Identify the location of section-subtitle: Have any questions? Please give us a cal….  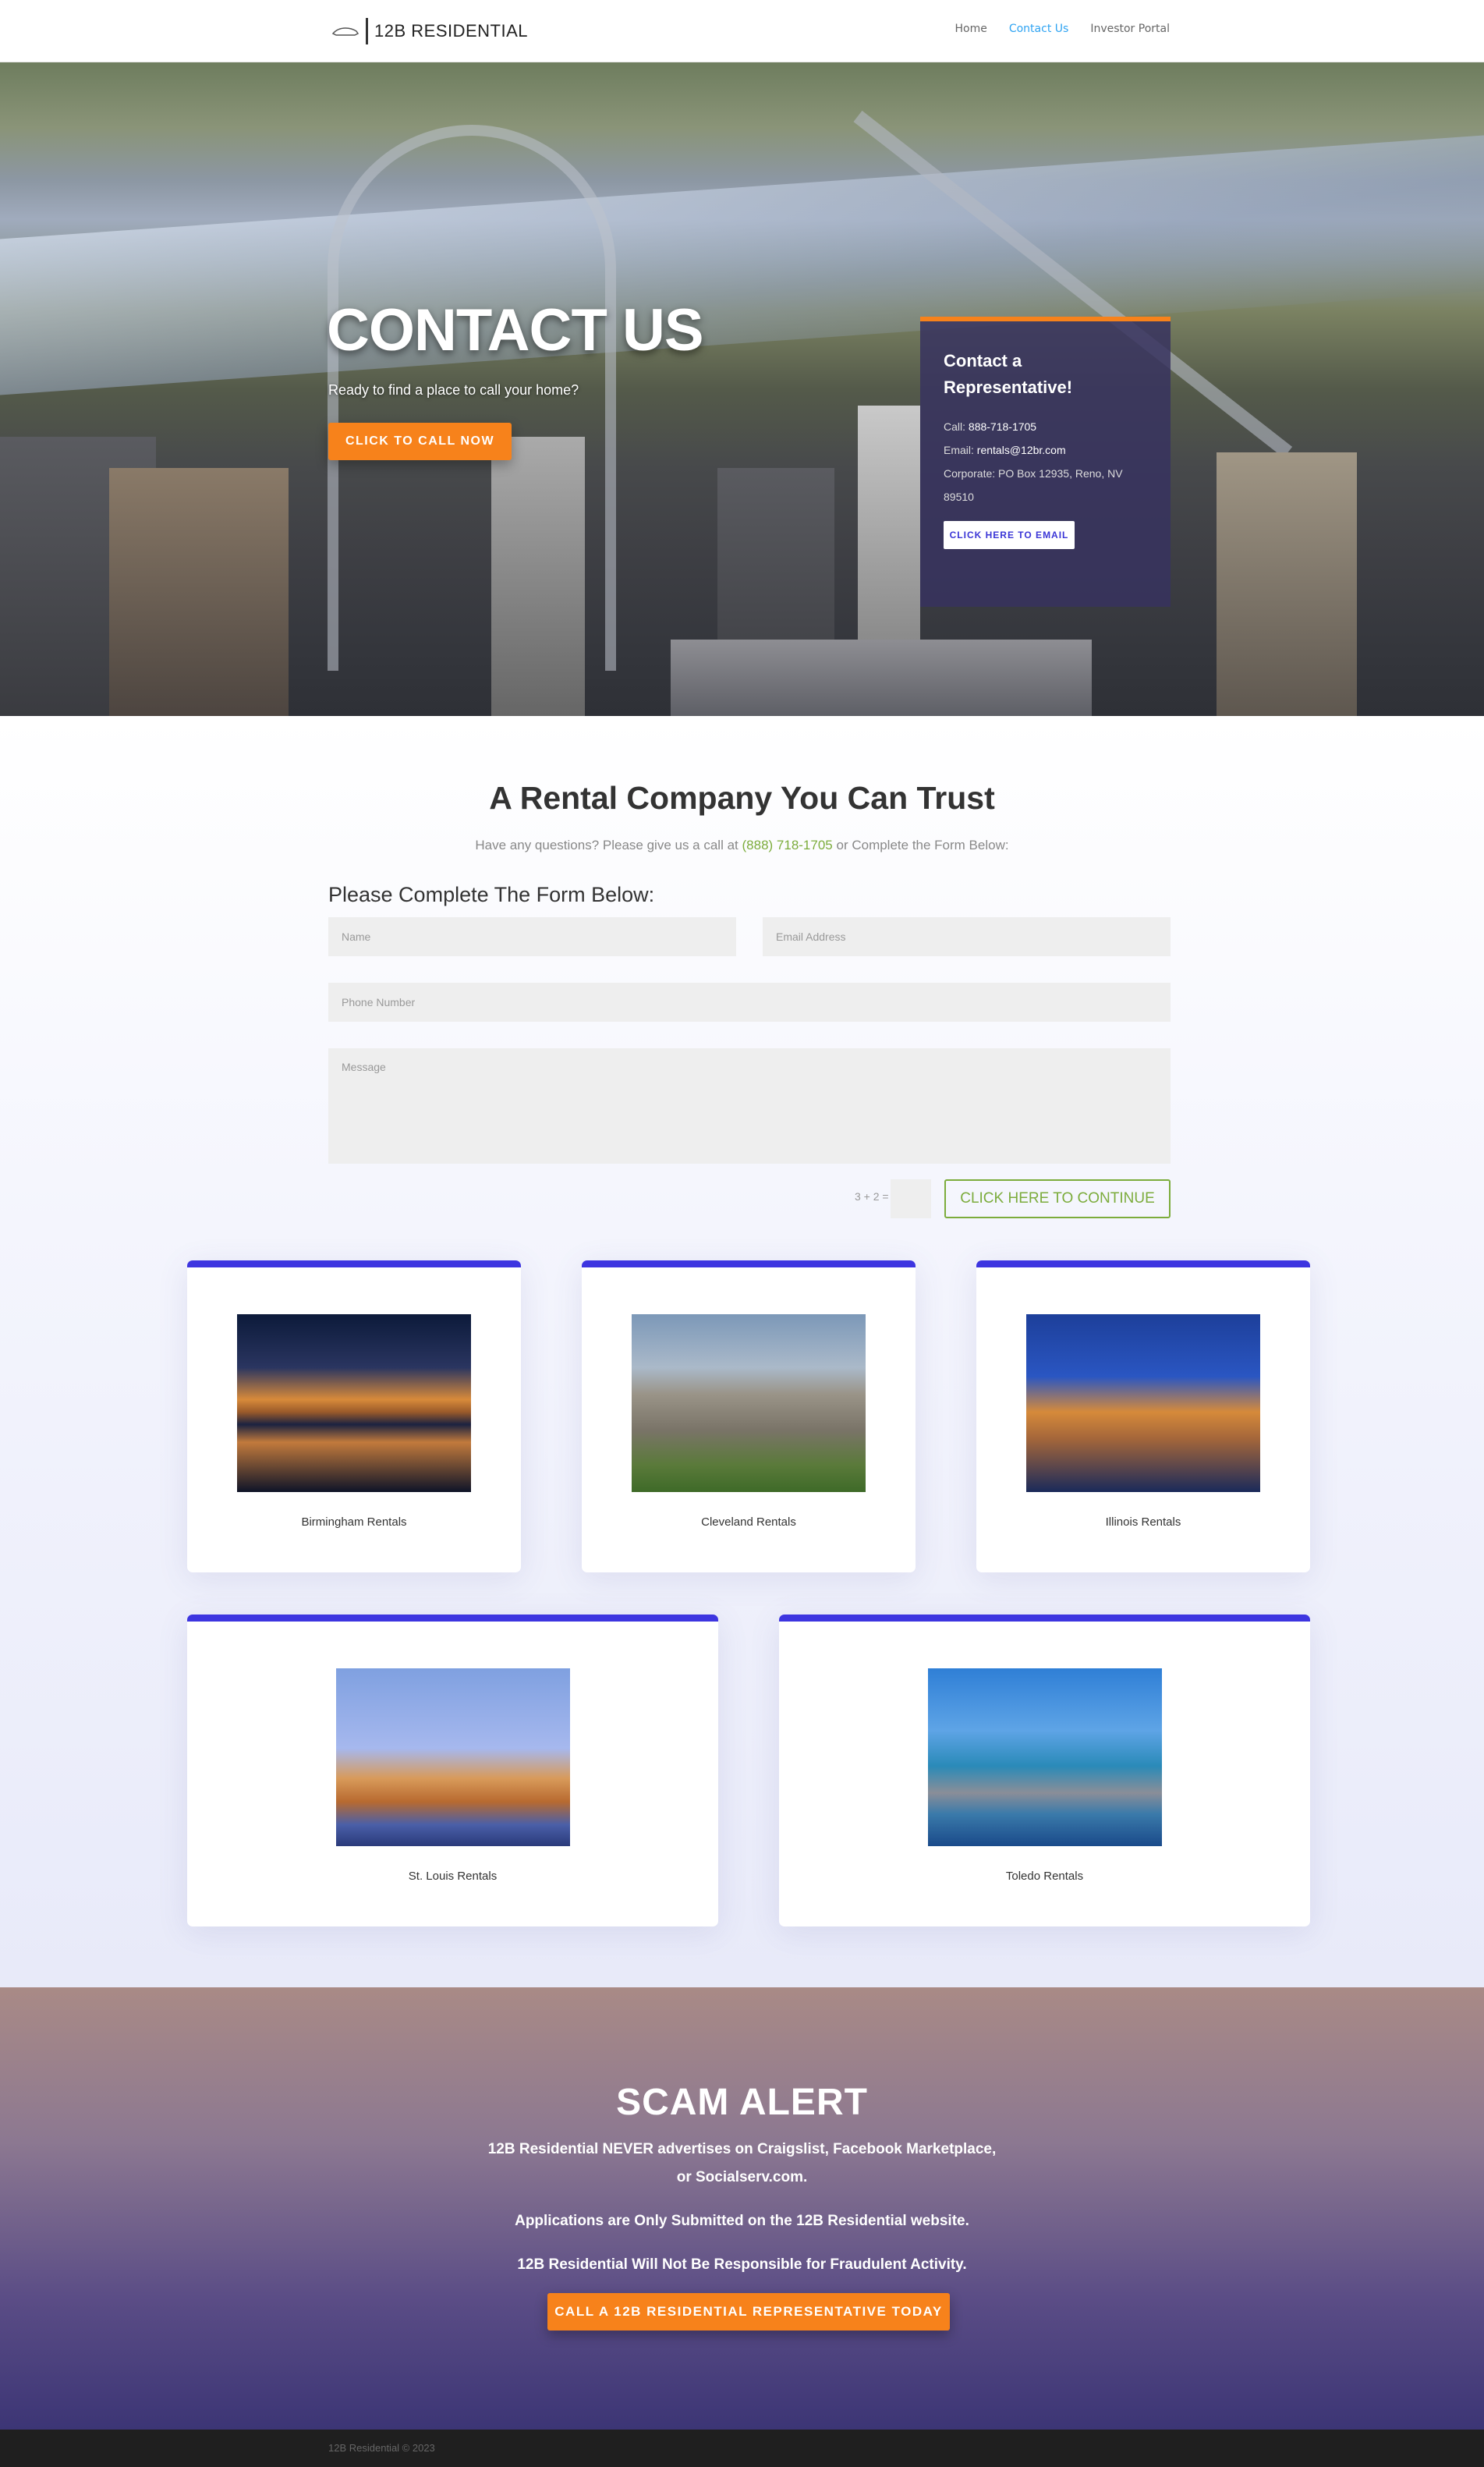
(742, 846).